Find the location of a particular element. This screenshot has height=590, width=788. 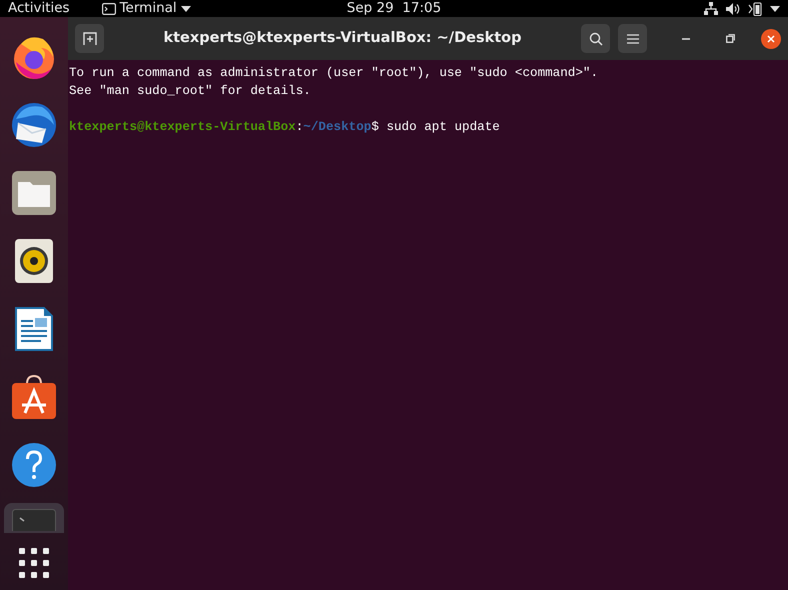

menu-icon is located at coordinates (632, 39).